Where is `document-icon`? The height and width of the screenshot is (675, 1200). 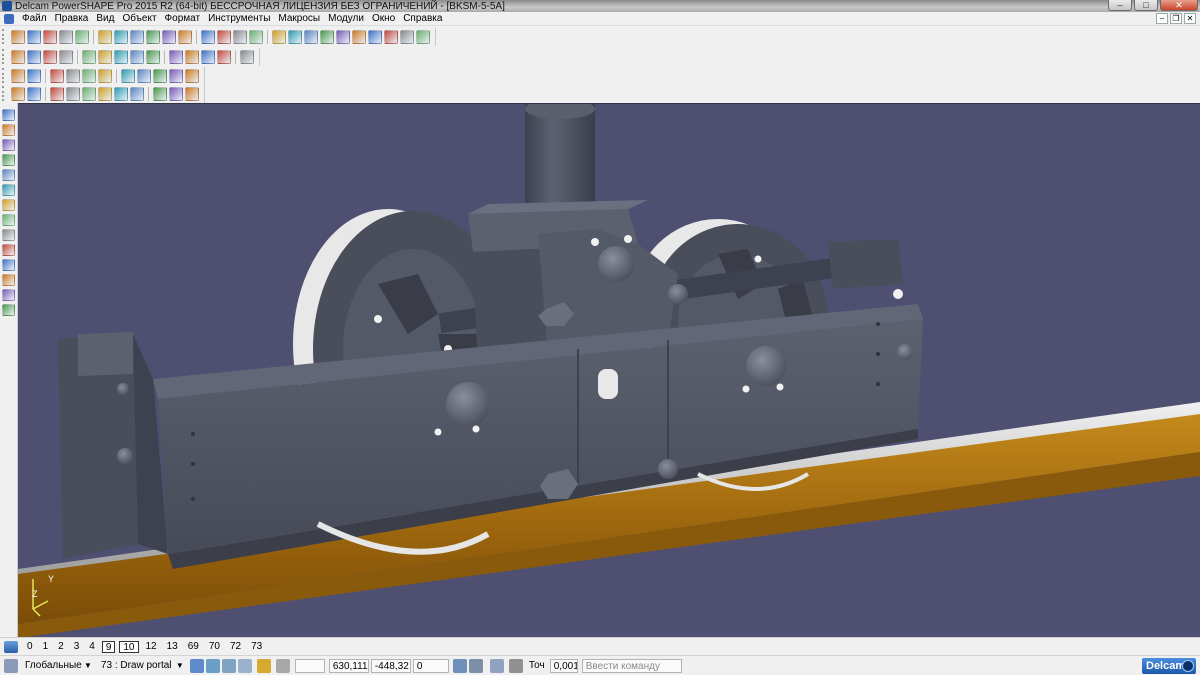
document-icon is located at coordinates (9, 18).